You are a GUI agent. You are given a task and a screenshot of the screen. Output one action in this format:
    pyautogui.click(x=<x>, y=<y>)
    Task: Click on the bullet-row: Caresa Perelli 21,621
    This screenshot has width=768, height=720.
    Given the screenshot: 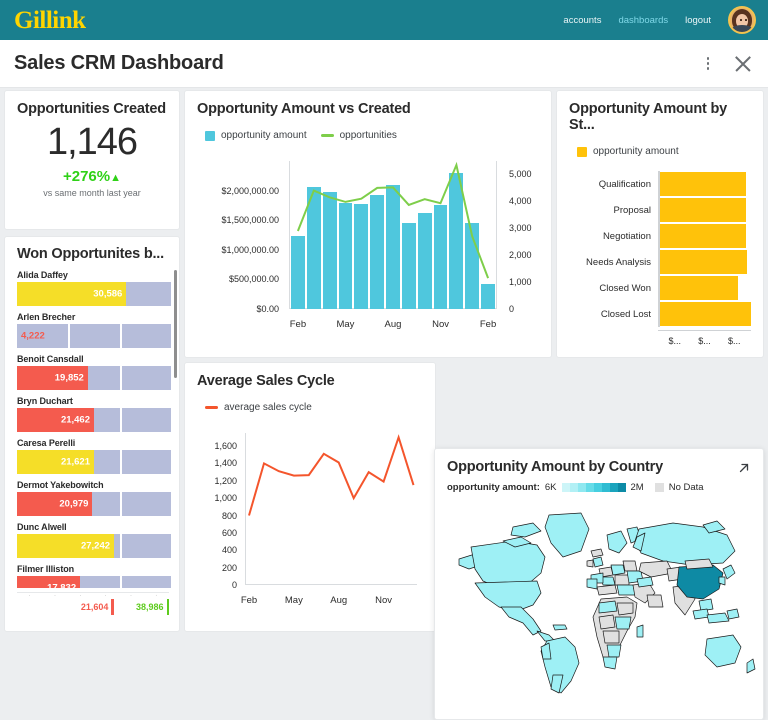 What is the action you would take?
    pyautogui.click(x=94, y=456)
    